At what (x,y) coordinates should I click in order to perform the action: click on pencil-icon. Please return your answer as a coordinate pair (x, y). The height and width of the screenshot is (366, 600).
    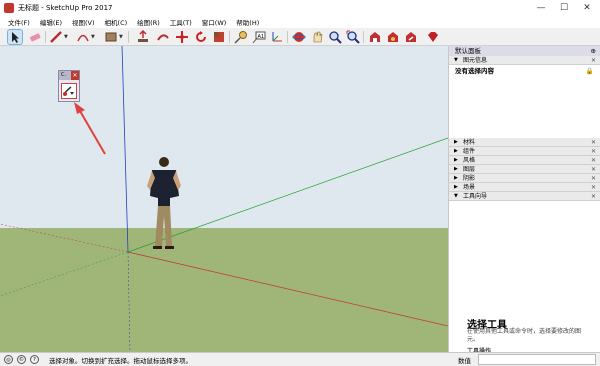
    Looking at the image, I should click on (56, 37).